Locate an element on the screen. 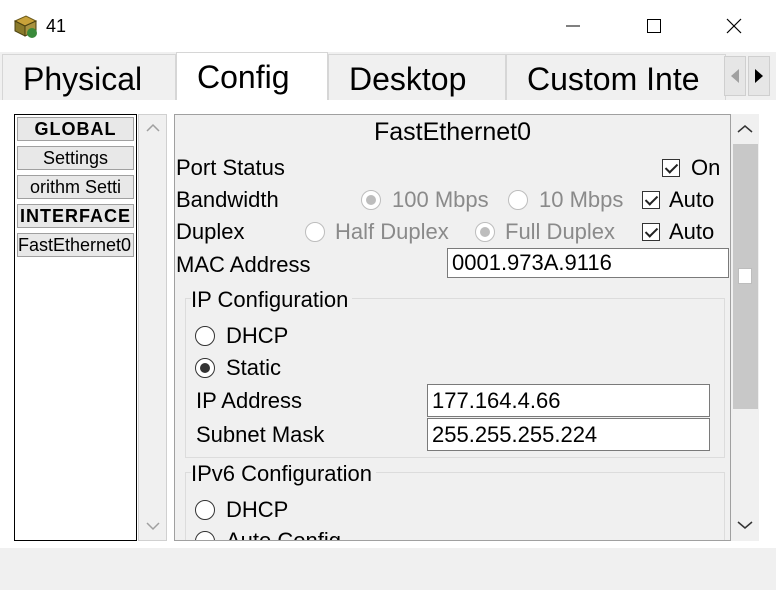 The height and width of the screenshot is (590, 776). port-status-on-label: On is located at coordinates (706, 167).